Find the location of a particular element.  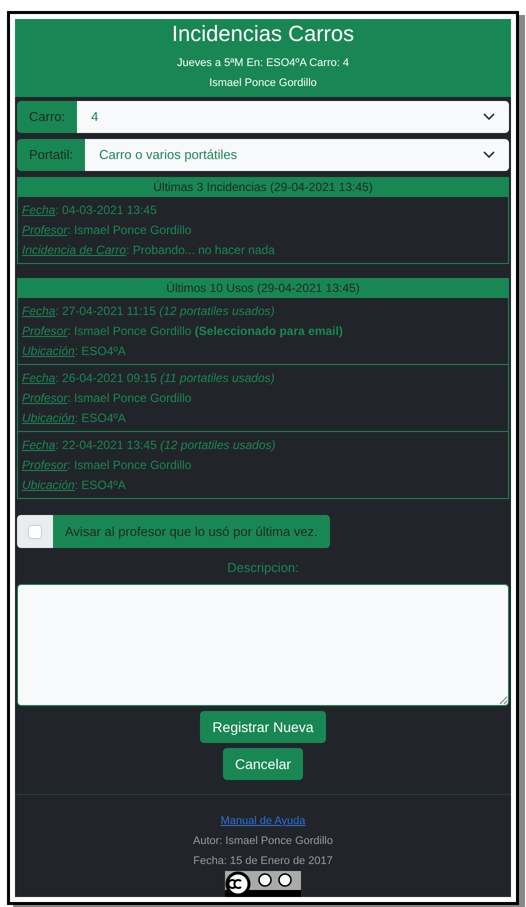

session-info: Jueves a 5ªM En: ESO4ºA Carro: 4 is located at coordinates (263, 63).